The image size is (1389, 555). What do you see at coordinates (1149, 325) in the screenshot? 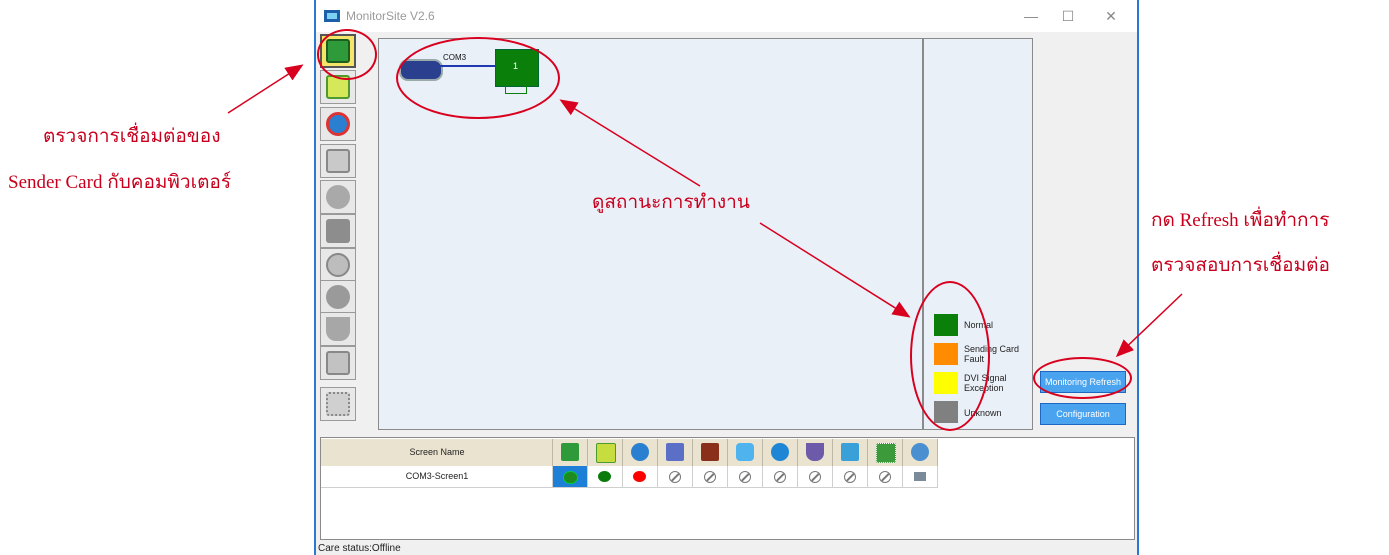
I see `arrow-to-refresh` at bounding box center [1149, 325].